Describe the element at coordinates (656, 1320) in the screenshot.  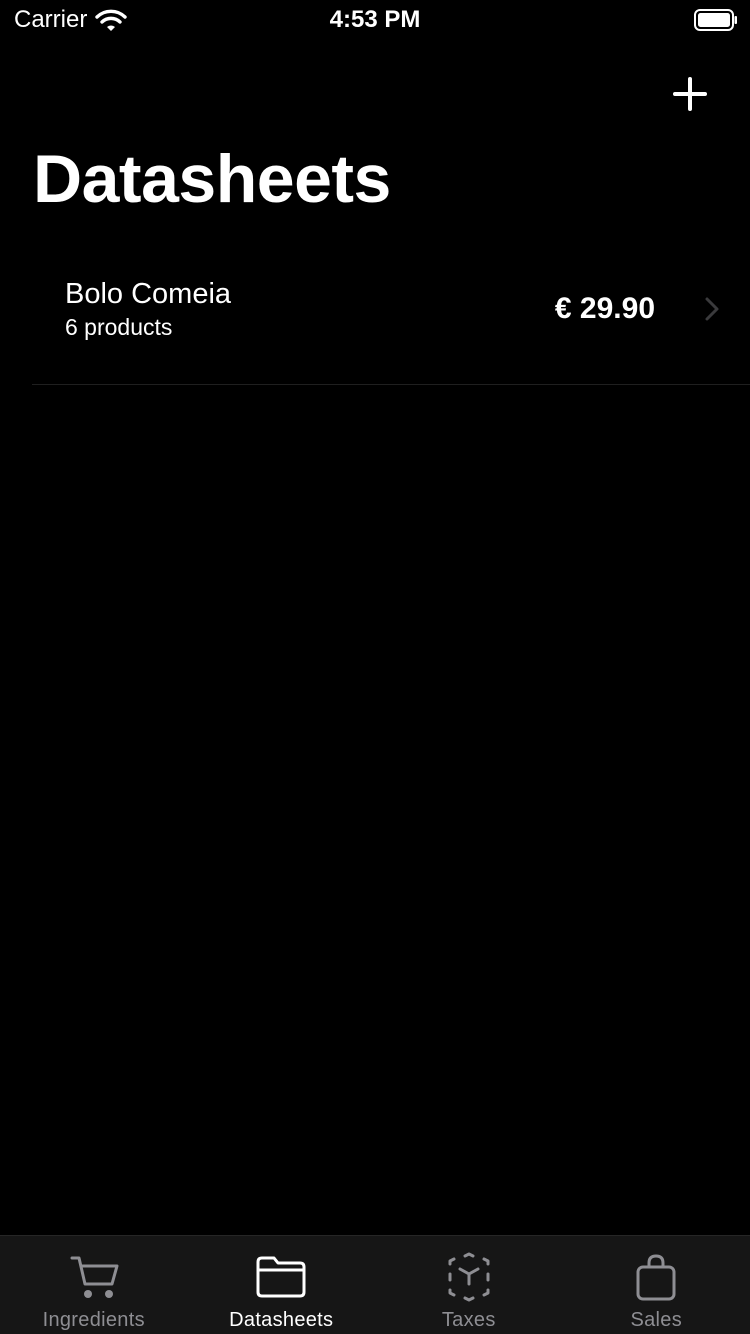
I see `tab-label: Sales` at that location.